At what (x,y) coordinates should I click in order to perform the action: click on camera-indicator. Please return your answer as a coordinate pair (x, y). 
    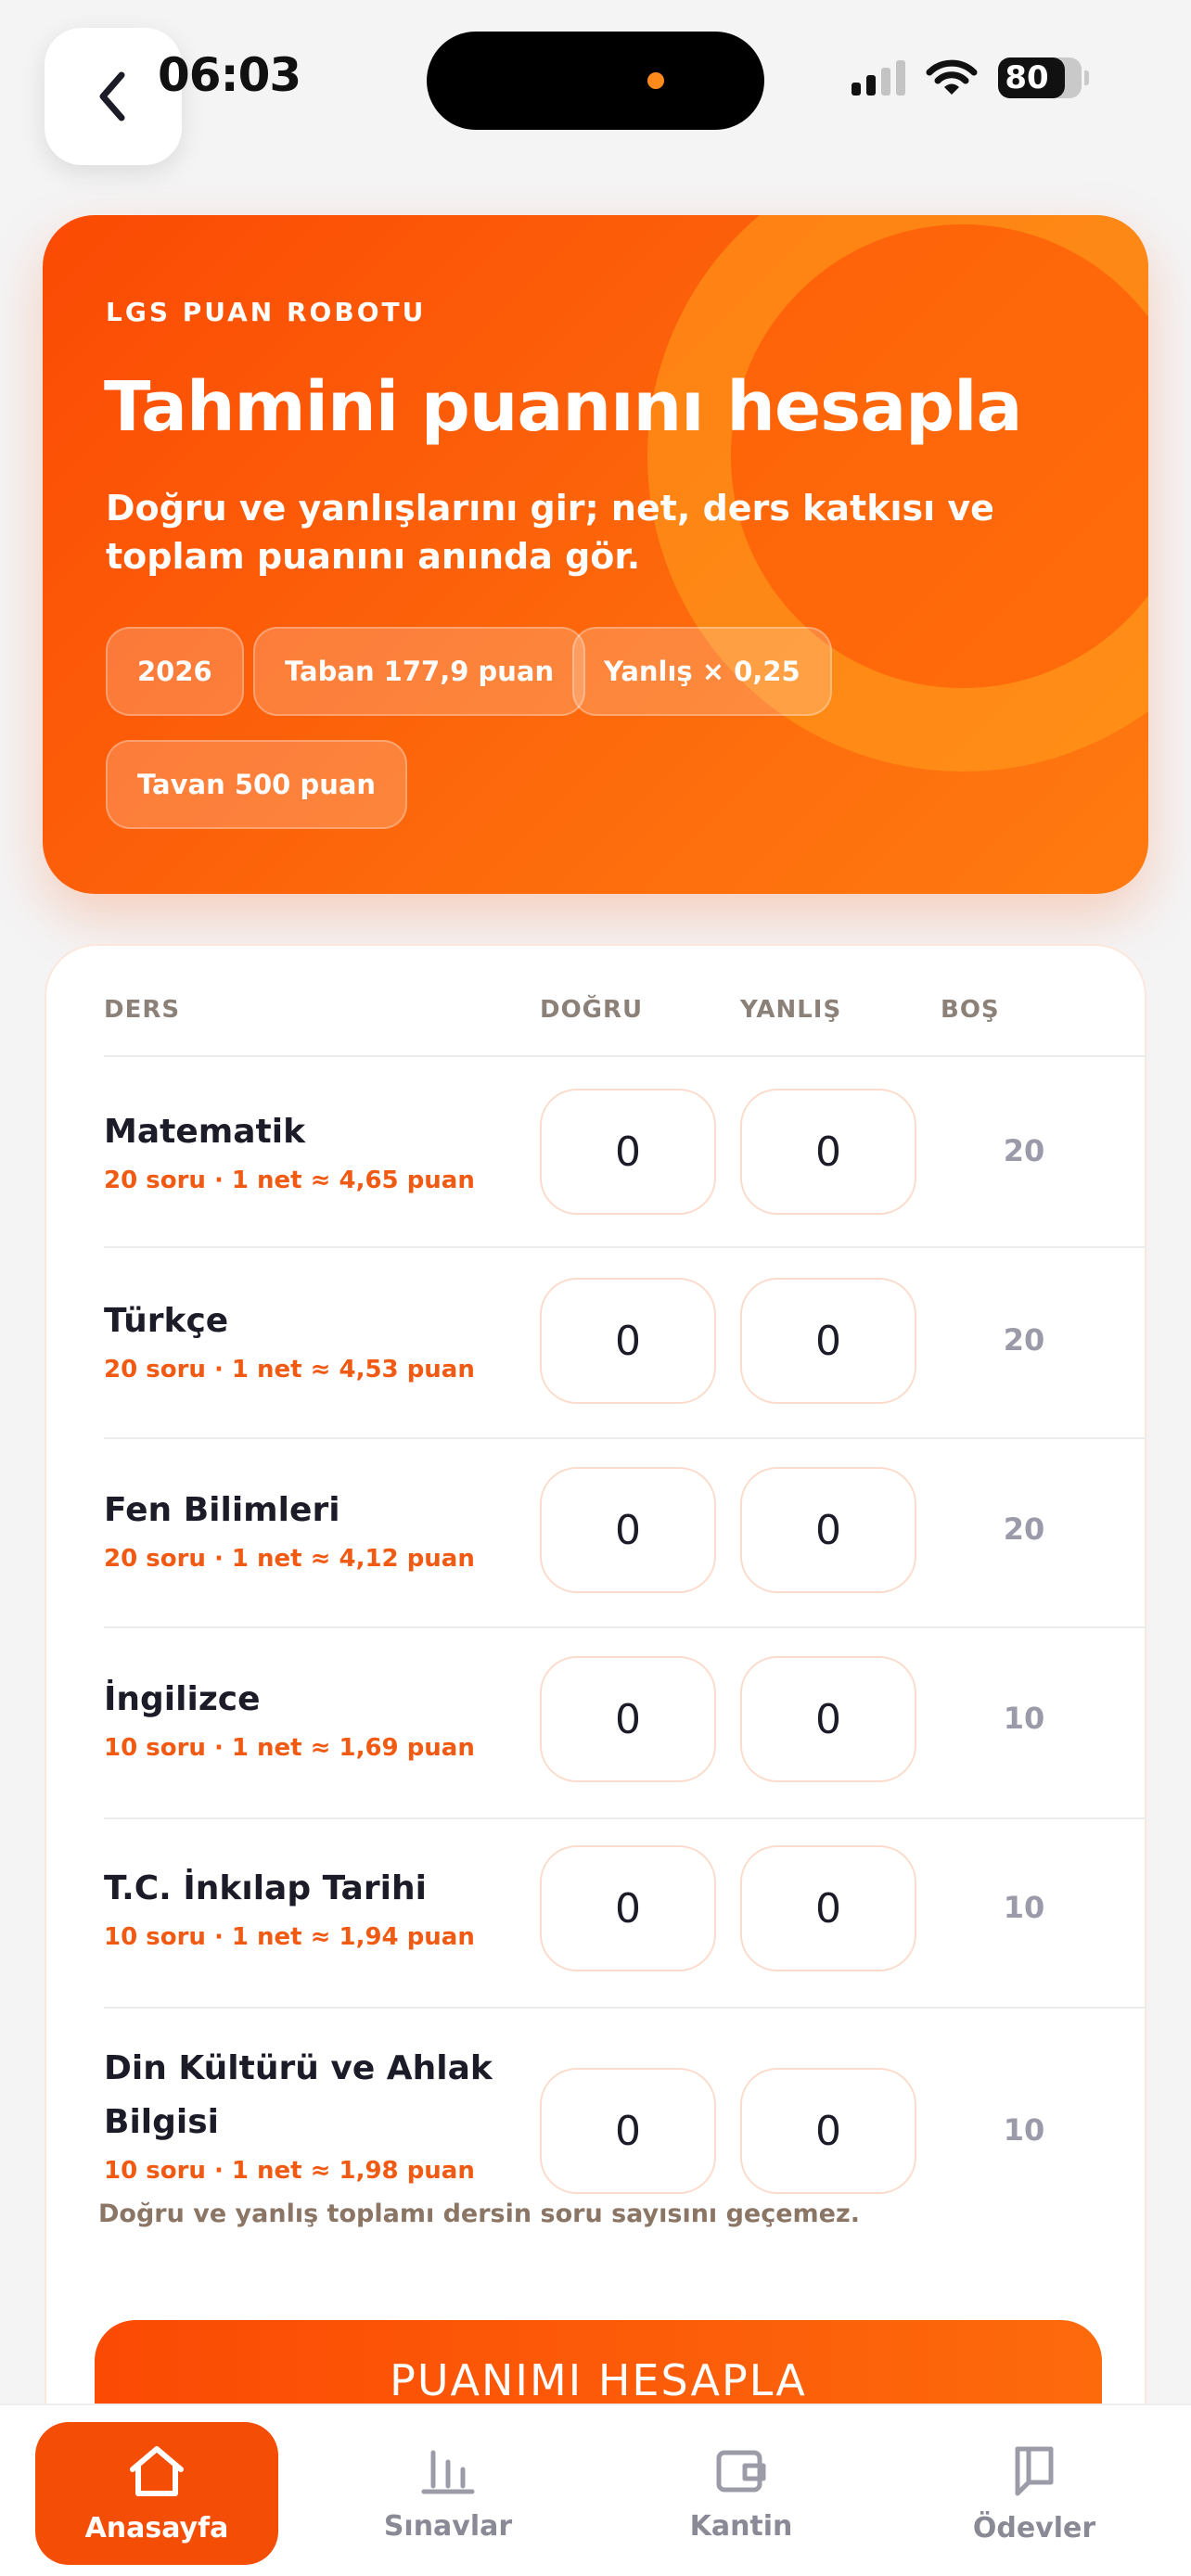
    Looking at the image, I should click on (655, 80).